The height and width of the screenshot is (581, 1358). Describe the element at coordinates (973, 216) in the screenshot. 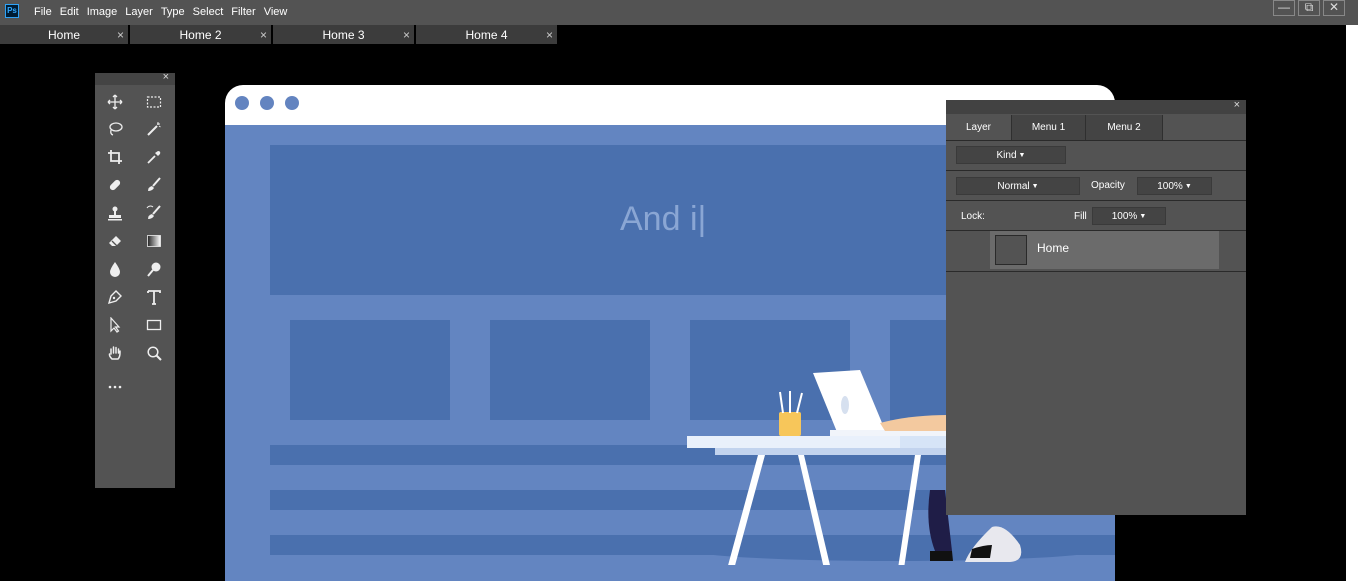

I see `lock-label: Lock:` at that location.